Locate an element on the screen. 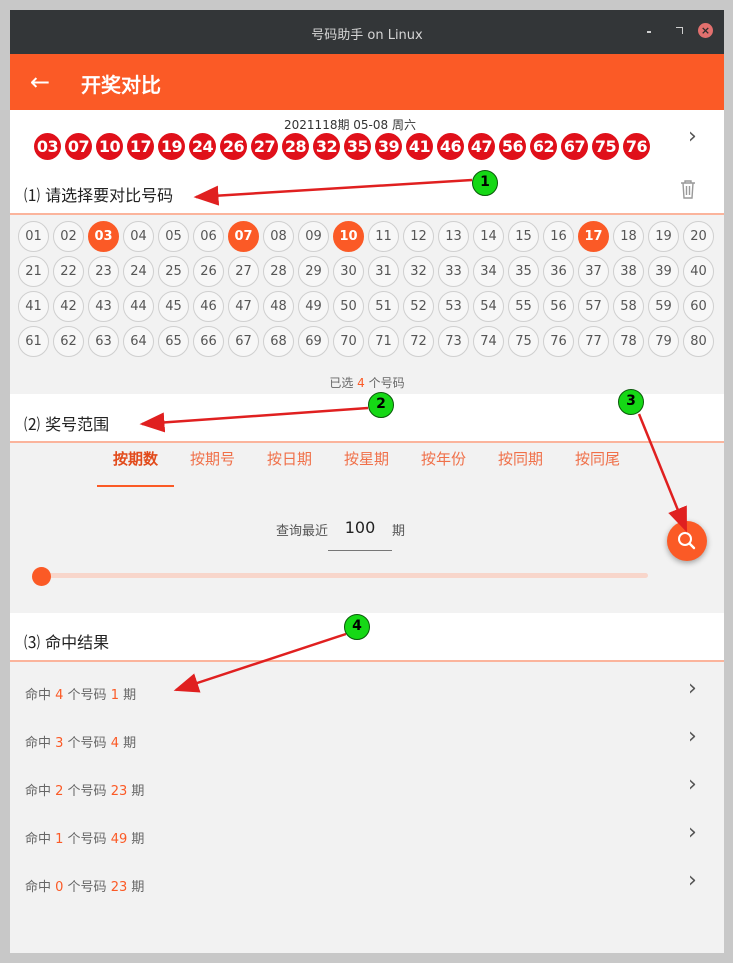 This screenshot has width=733, height=963. number-ball: 46 is located at coordinates (208, 306).